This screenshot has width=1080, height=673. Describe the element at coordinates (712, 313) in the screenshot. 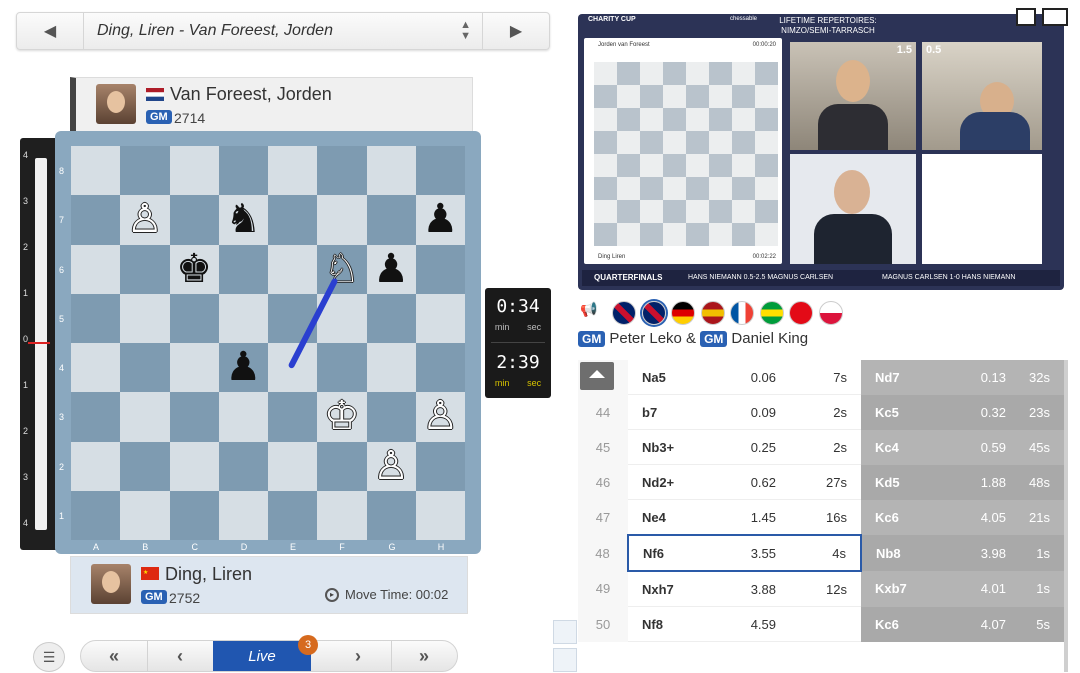

I see `language-flag-es-icon` at that location.